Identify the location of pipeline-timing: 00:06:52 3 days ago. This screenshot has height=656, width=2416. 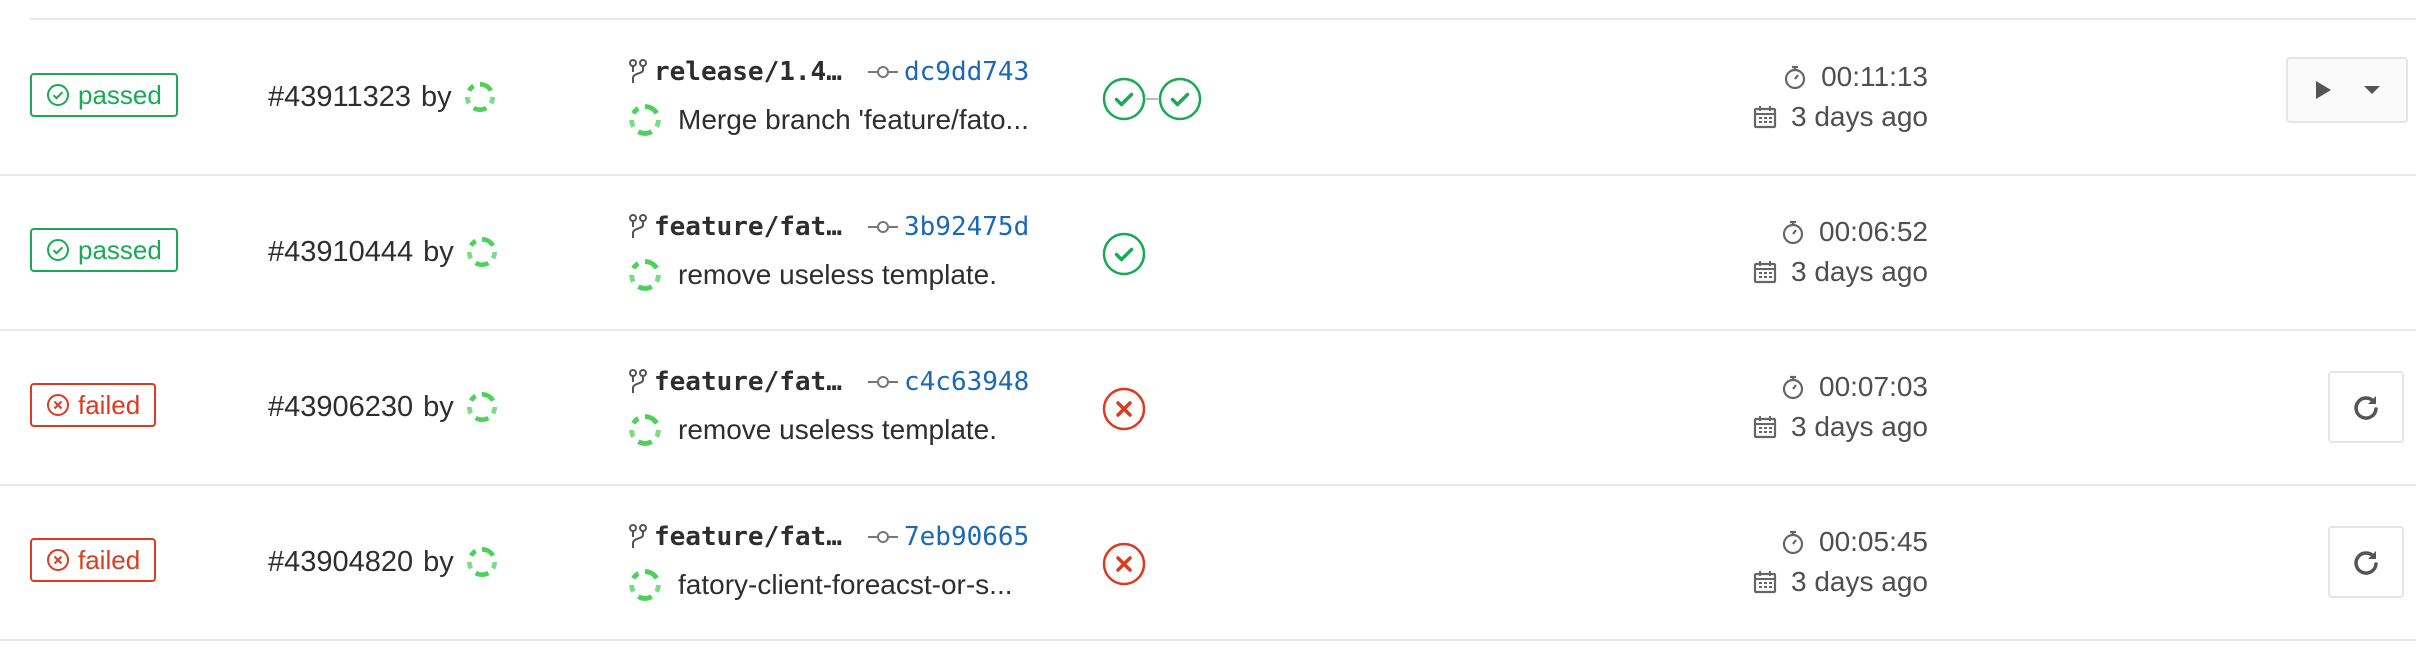
(1840, 252).